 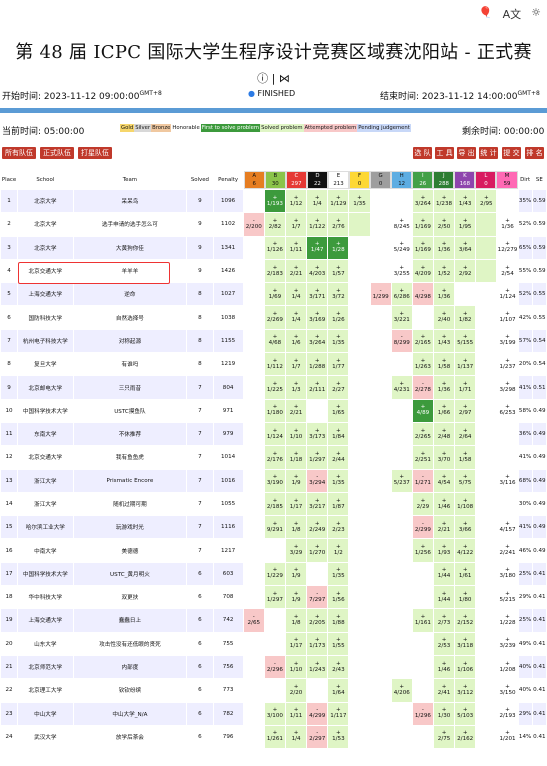 I want to click on problem-cell-j: +2/50, so click(x=444, y=224).